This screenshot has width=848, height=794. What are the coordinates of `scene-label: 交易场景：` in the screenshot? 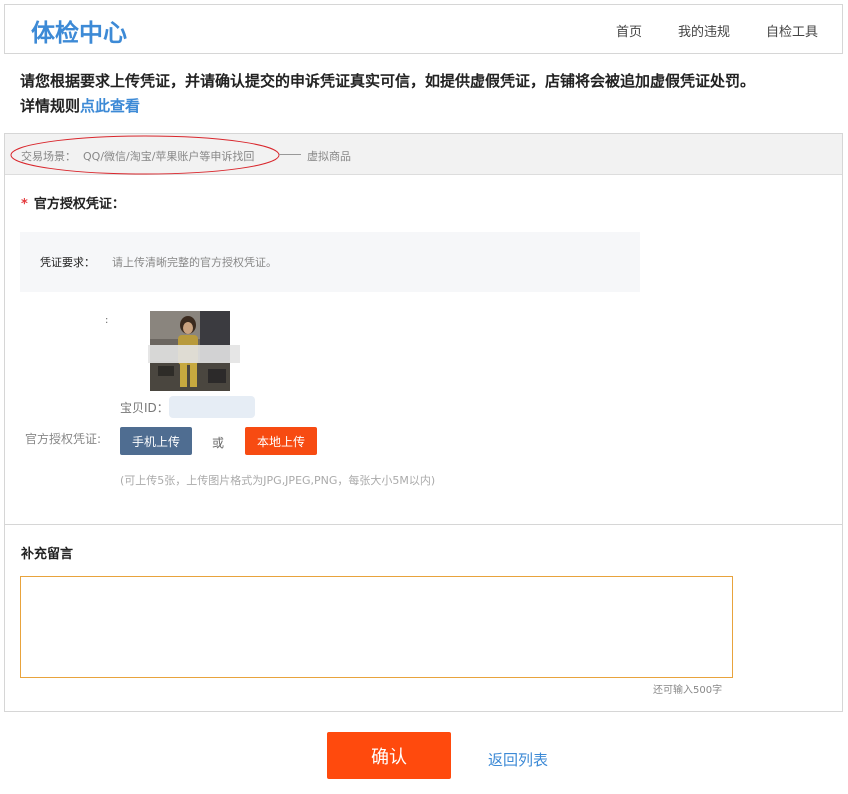 It's located at (48, 156).